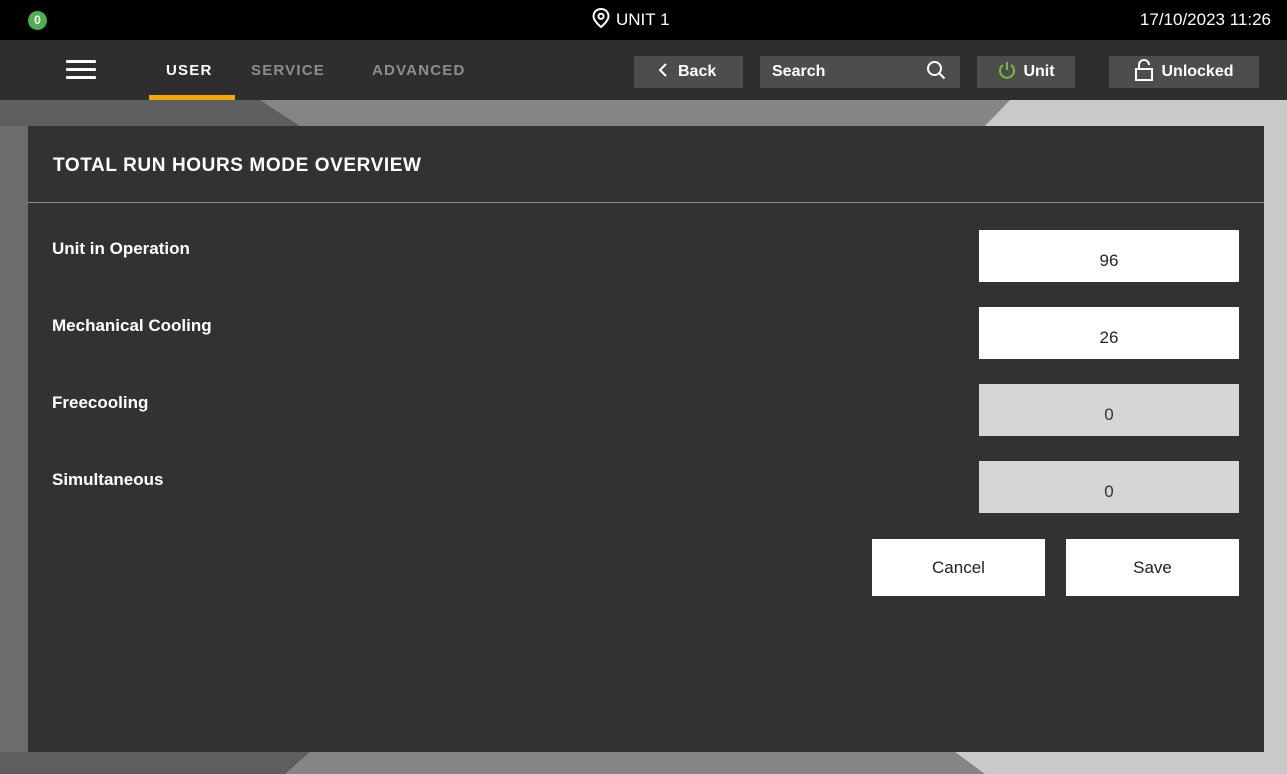  I want to click on tab-user: USER, so click(189, 70).